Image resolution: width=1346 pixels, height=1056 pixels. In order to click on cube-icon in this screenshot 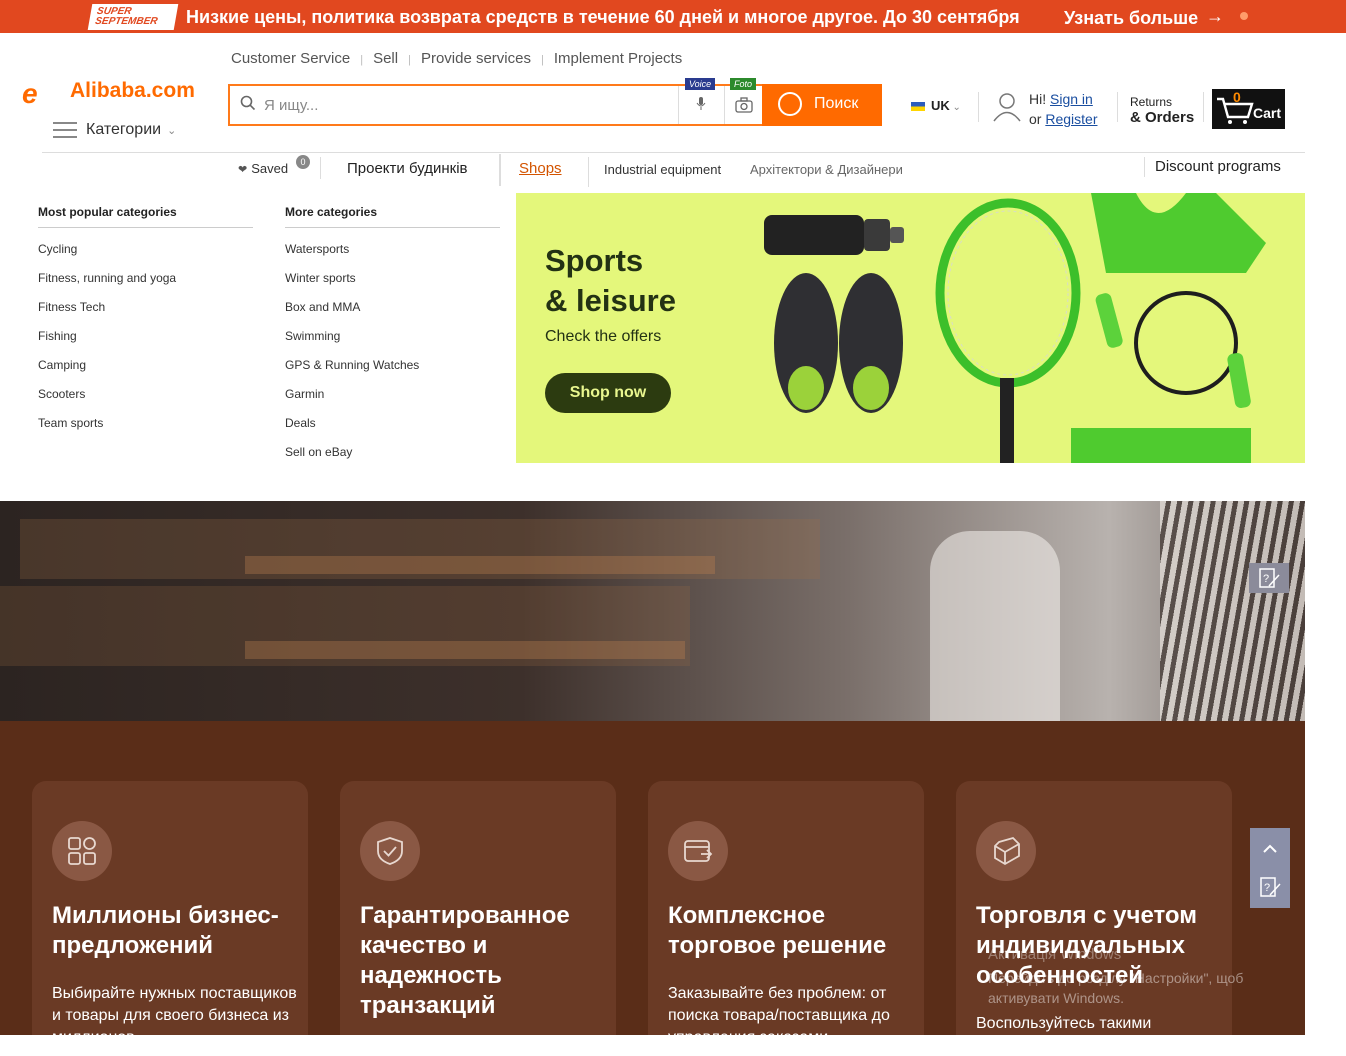, I will do `click(1007, 851)`.